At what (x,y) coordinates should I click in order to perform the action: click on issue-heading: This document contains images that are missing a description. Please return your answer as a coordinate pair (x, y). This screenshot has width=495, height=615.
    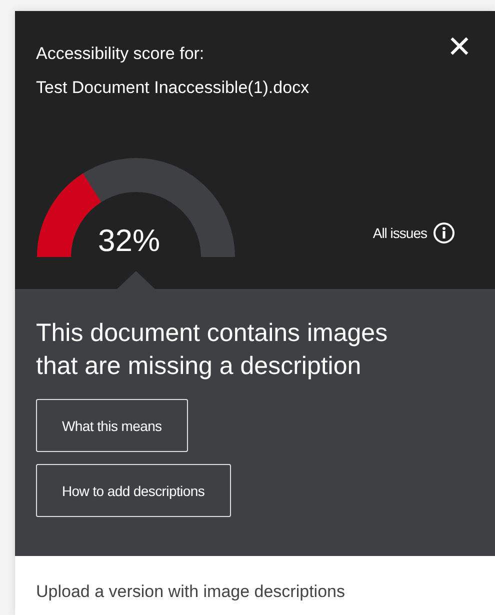
    Looking at the image, I should click on (212, 350).